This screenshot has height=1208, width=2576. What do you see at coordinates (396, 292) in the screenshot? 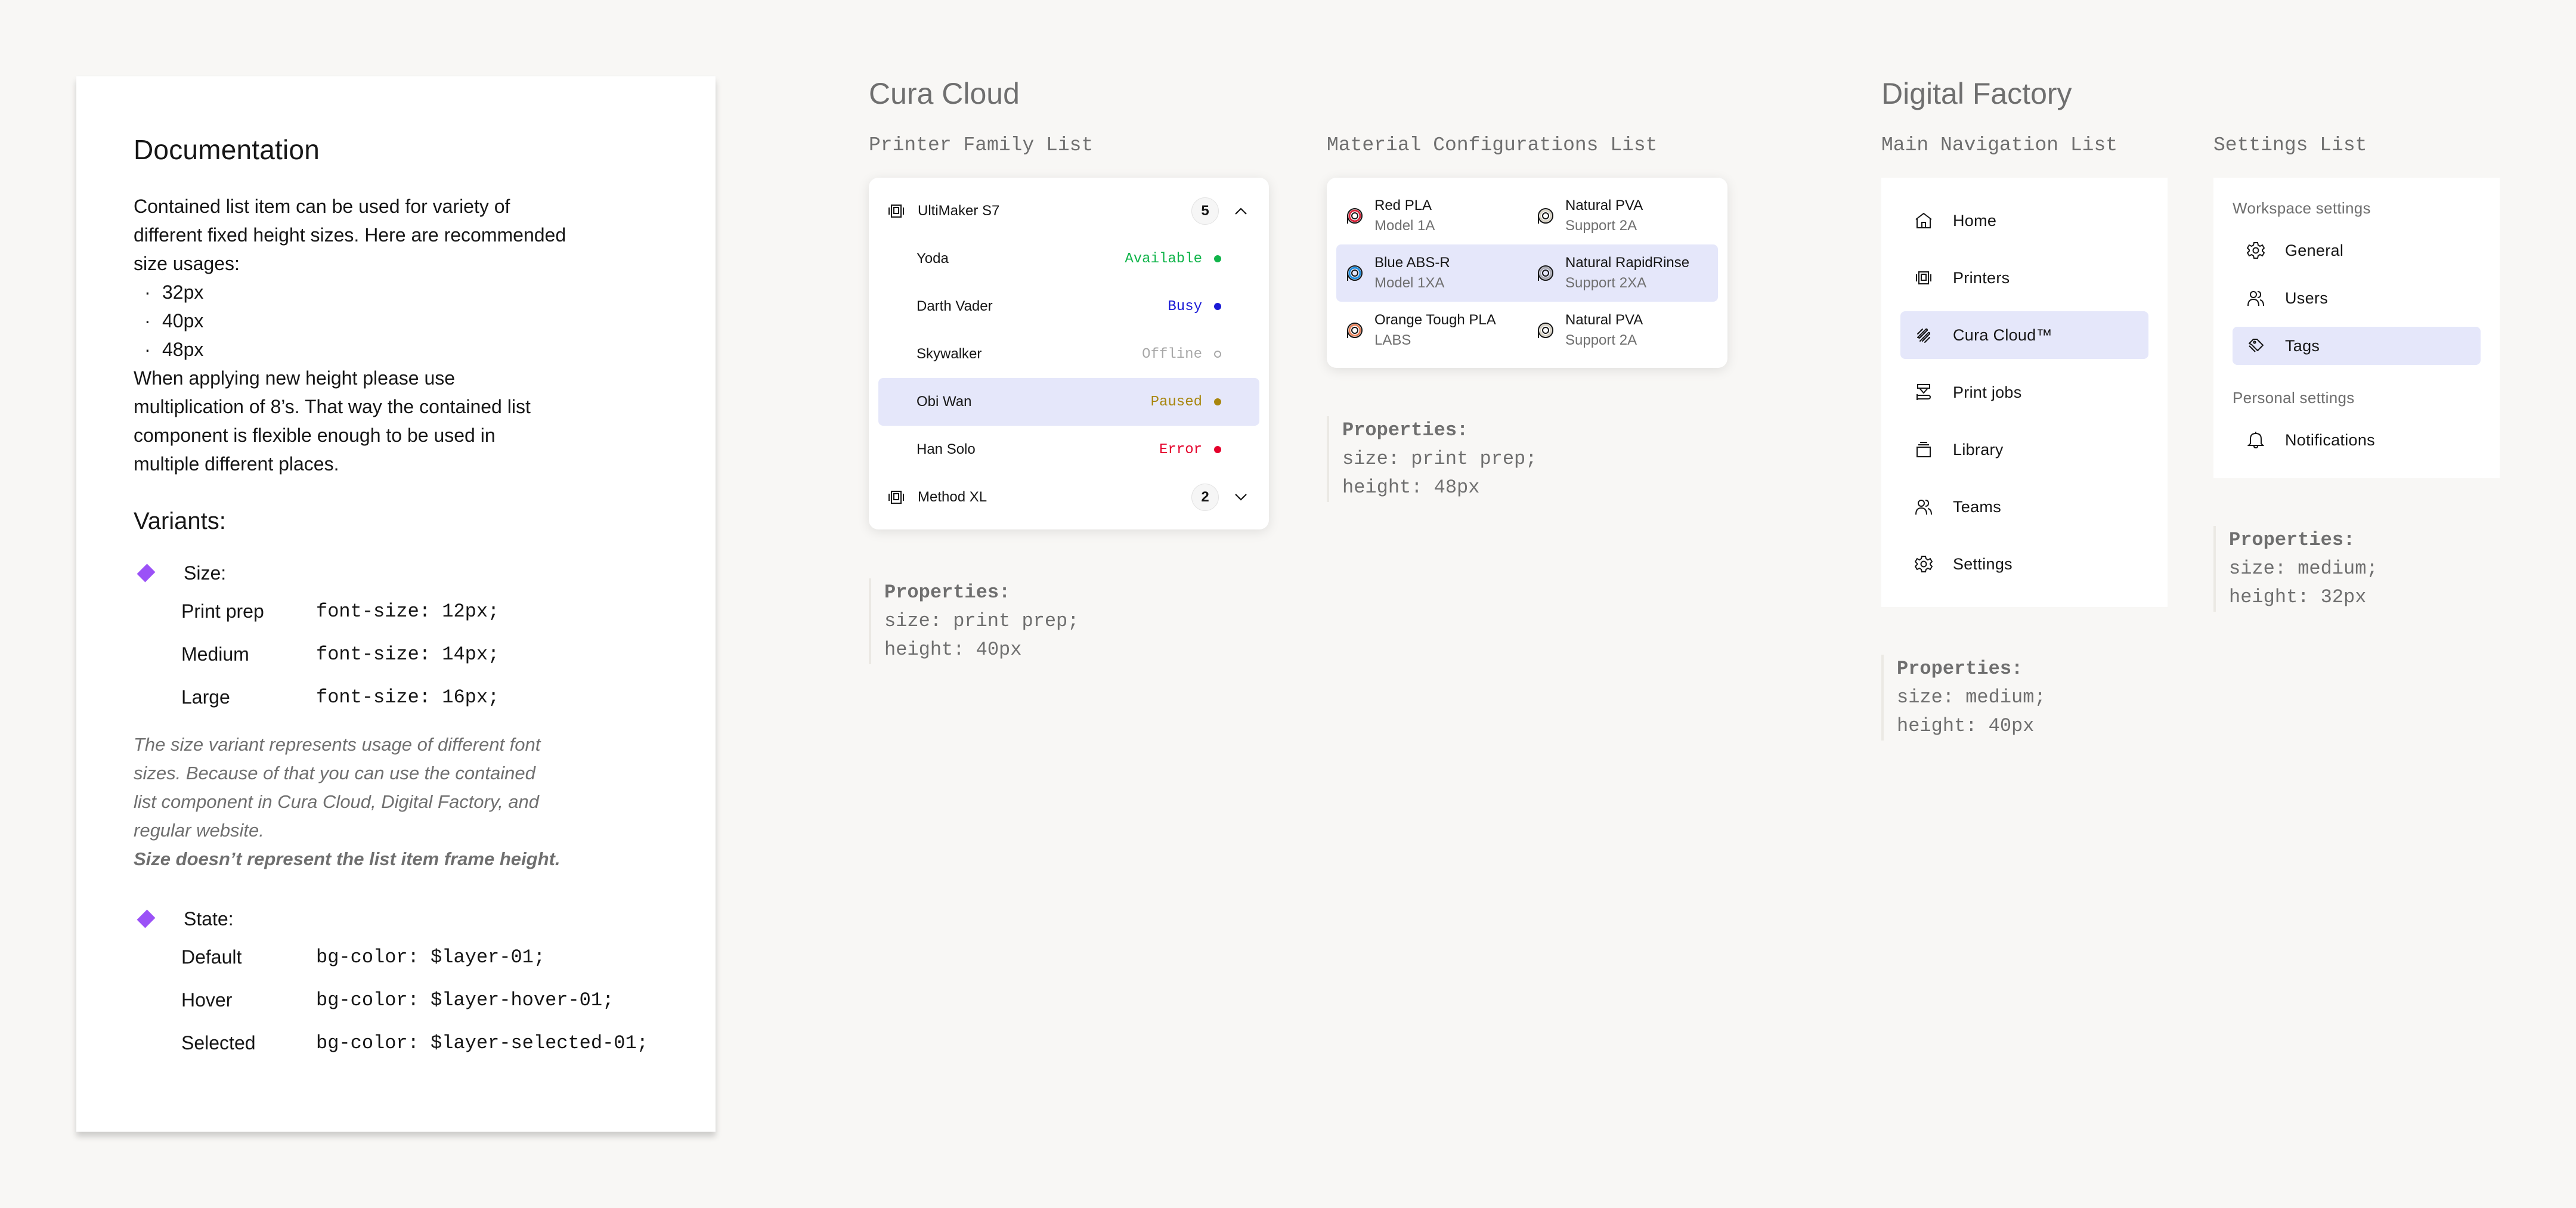
I see `size-usage-item: · 32px` at bounding box center [396, 292].